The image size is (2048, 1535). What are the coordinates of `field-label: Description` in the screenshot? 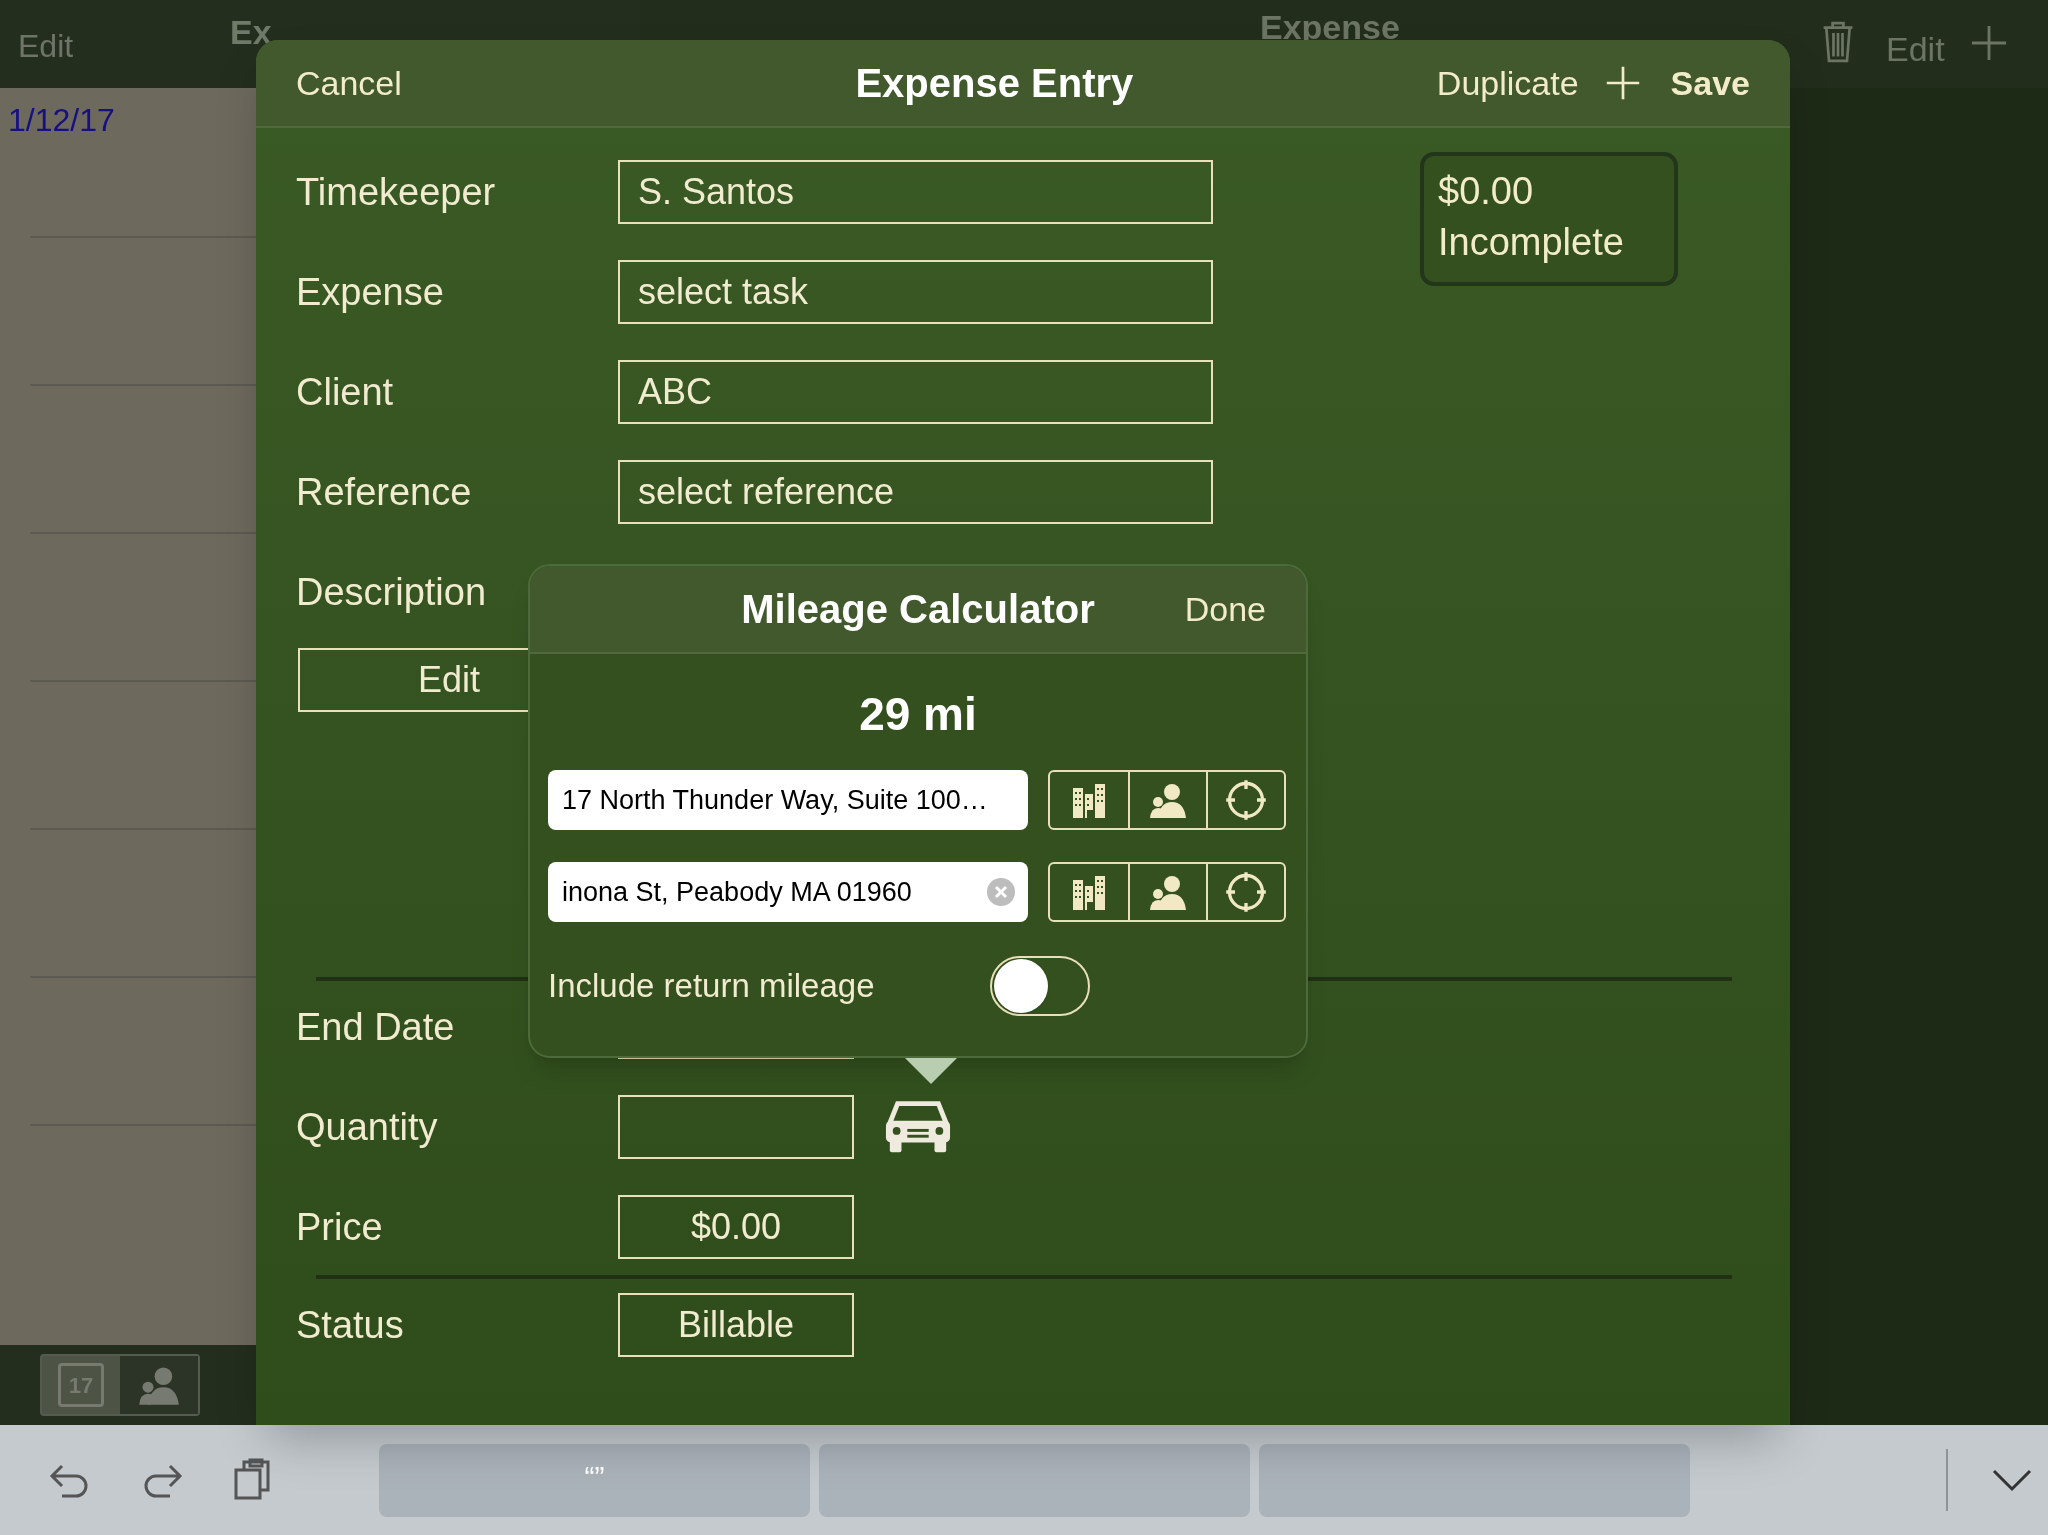 It's located at (391, 592).